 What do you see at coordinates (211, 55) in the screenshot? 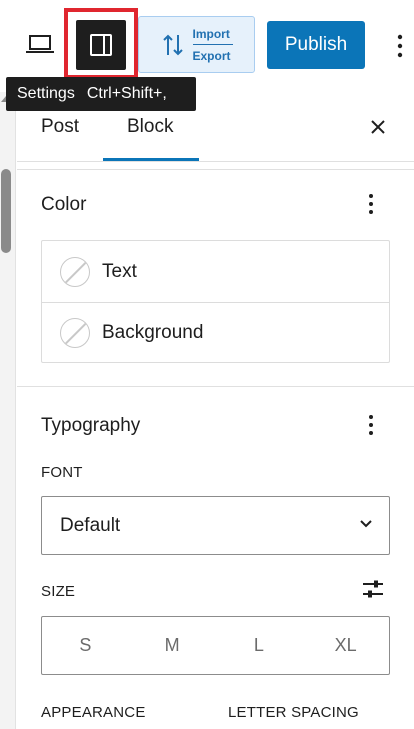
I see `export-label: Export` at bounding box center [211, 55].